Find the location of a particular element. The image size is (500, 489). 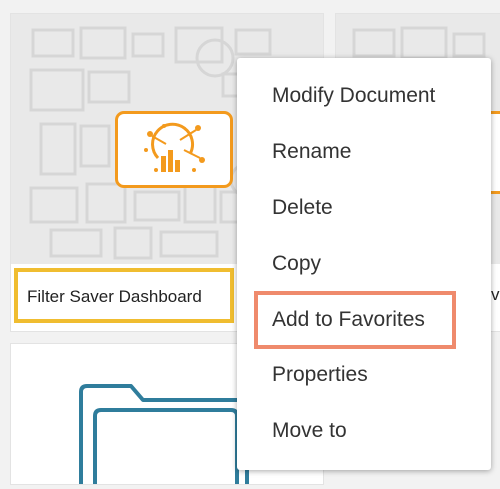

card-name-2: v is located at coordinates (495, 294).